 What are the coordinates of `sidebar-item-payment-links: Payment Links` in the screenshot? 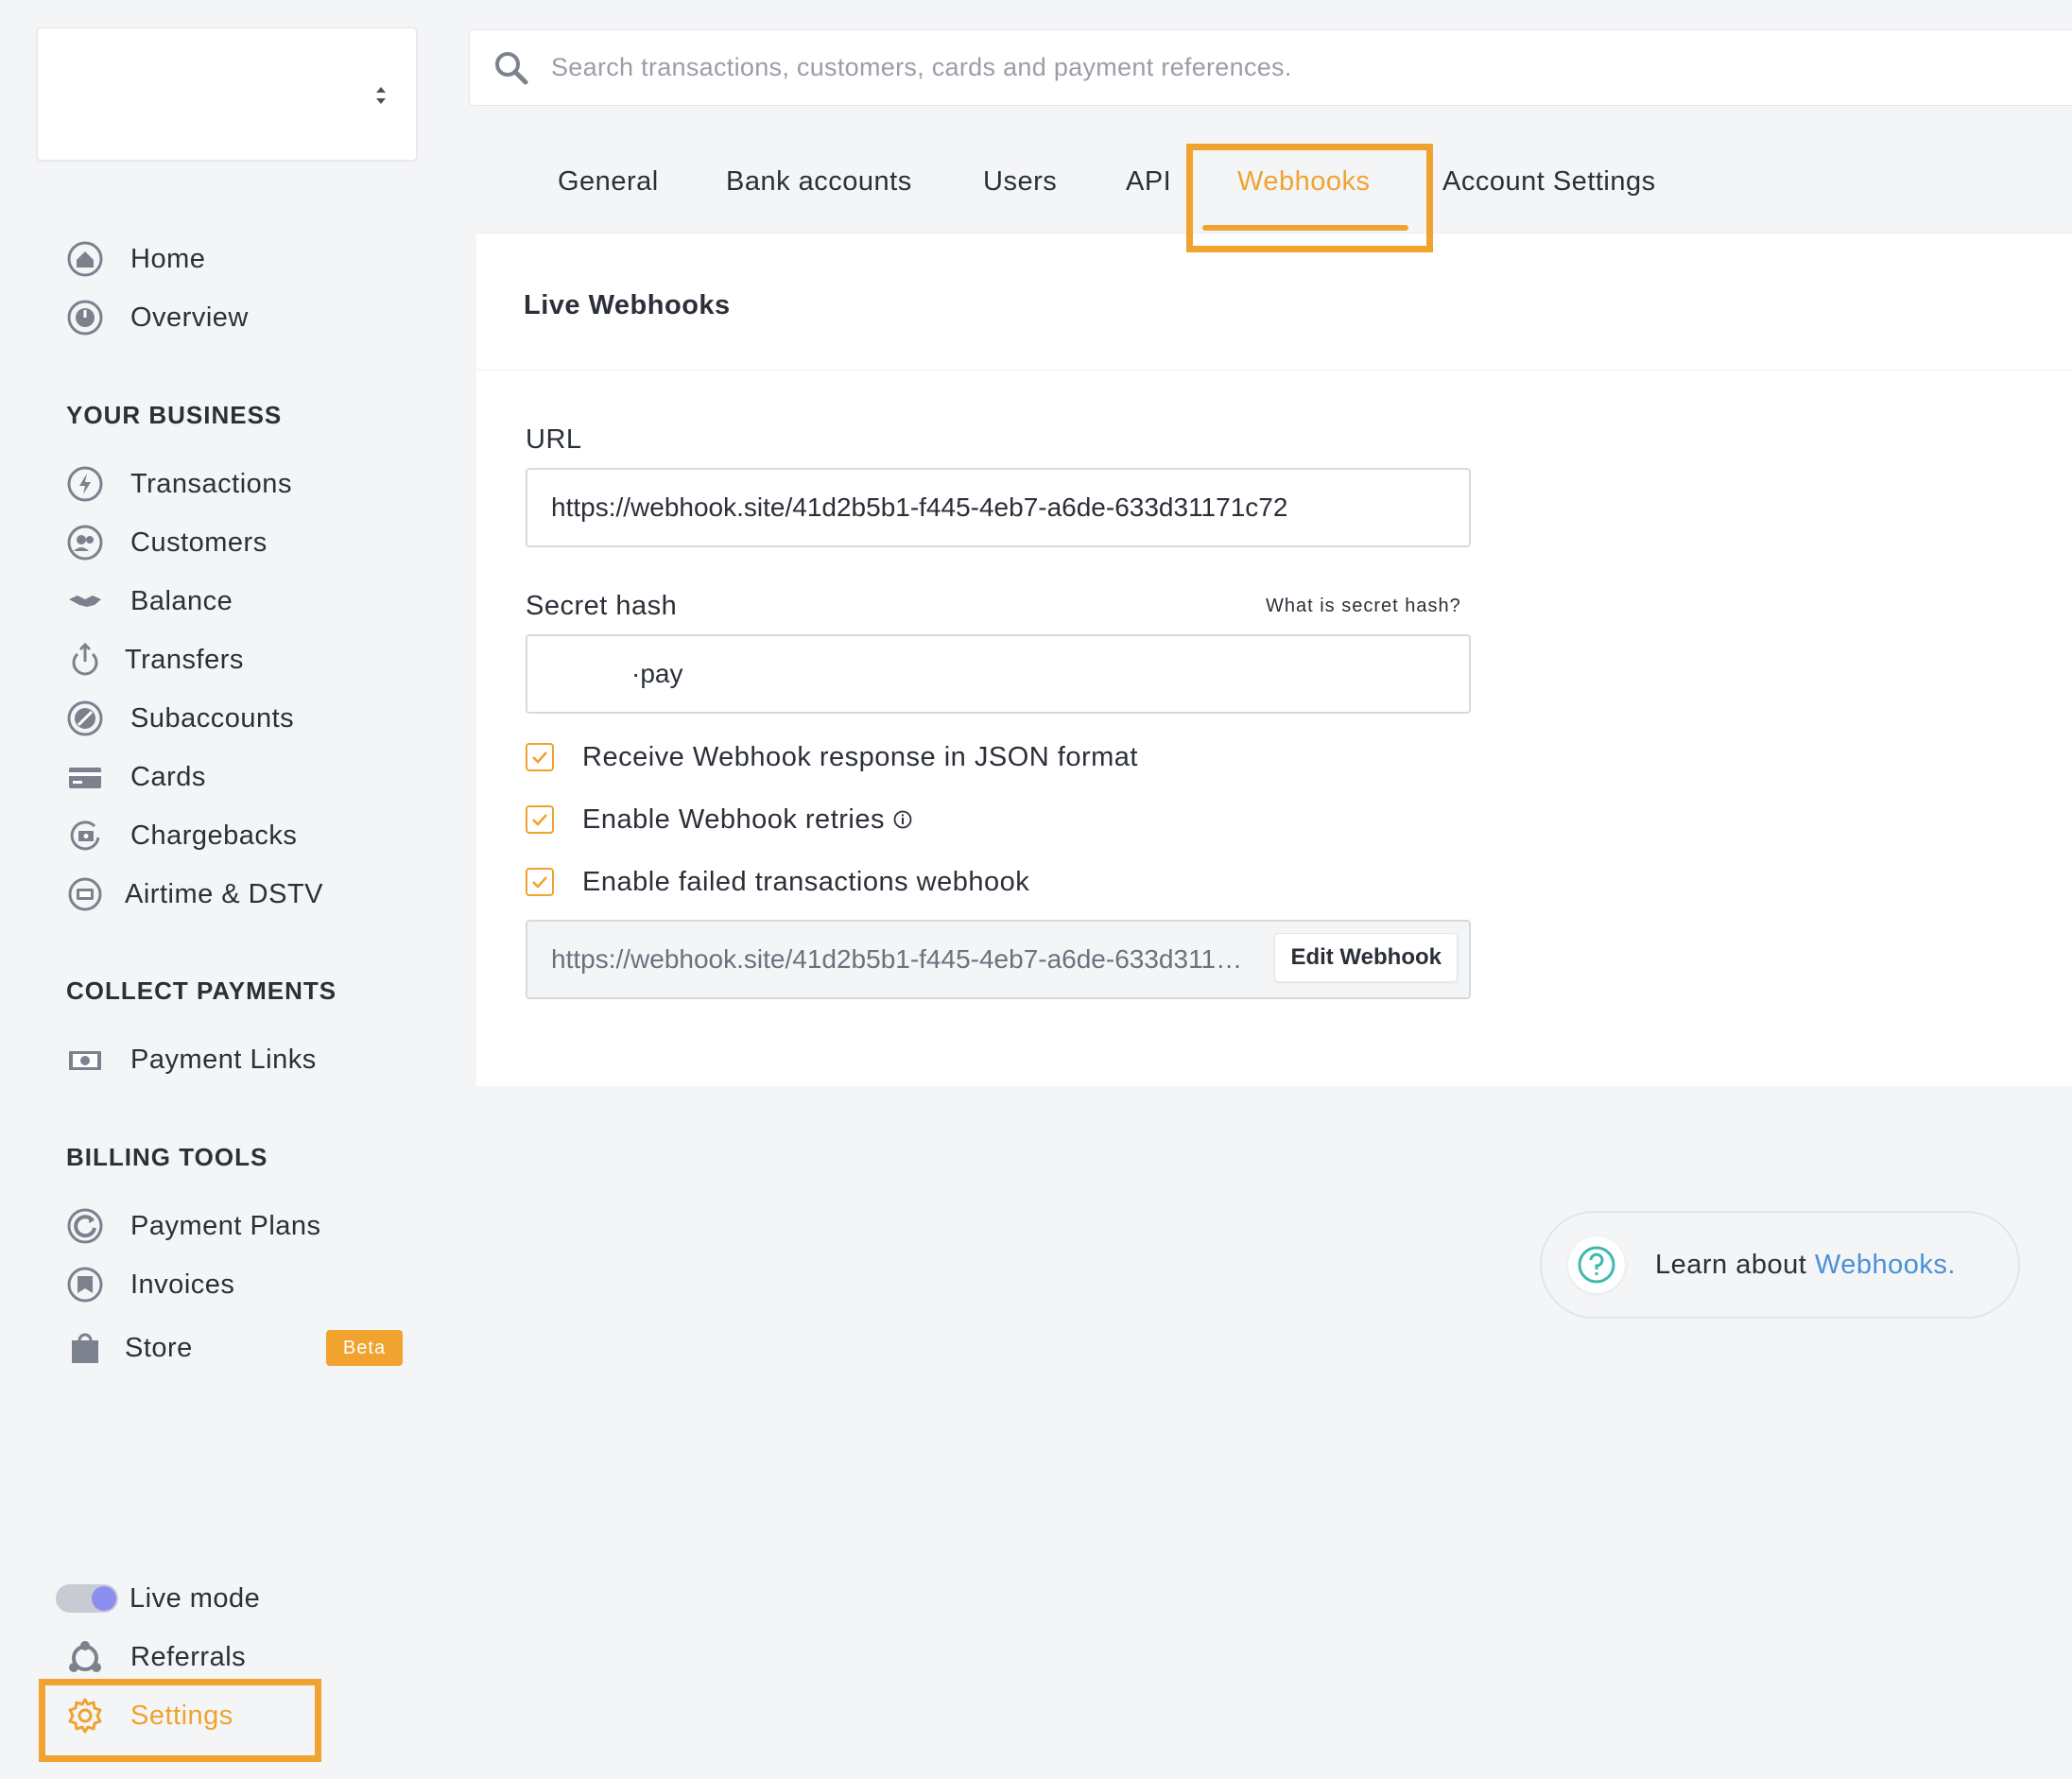 It's located at (192, 1060).